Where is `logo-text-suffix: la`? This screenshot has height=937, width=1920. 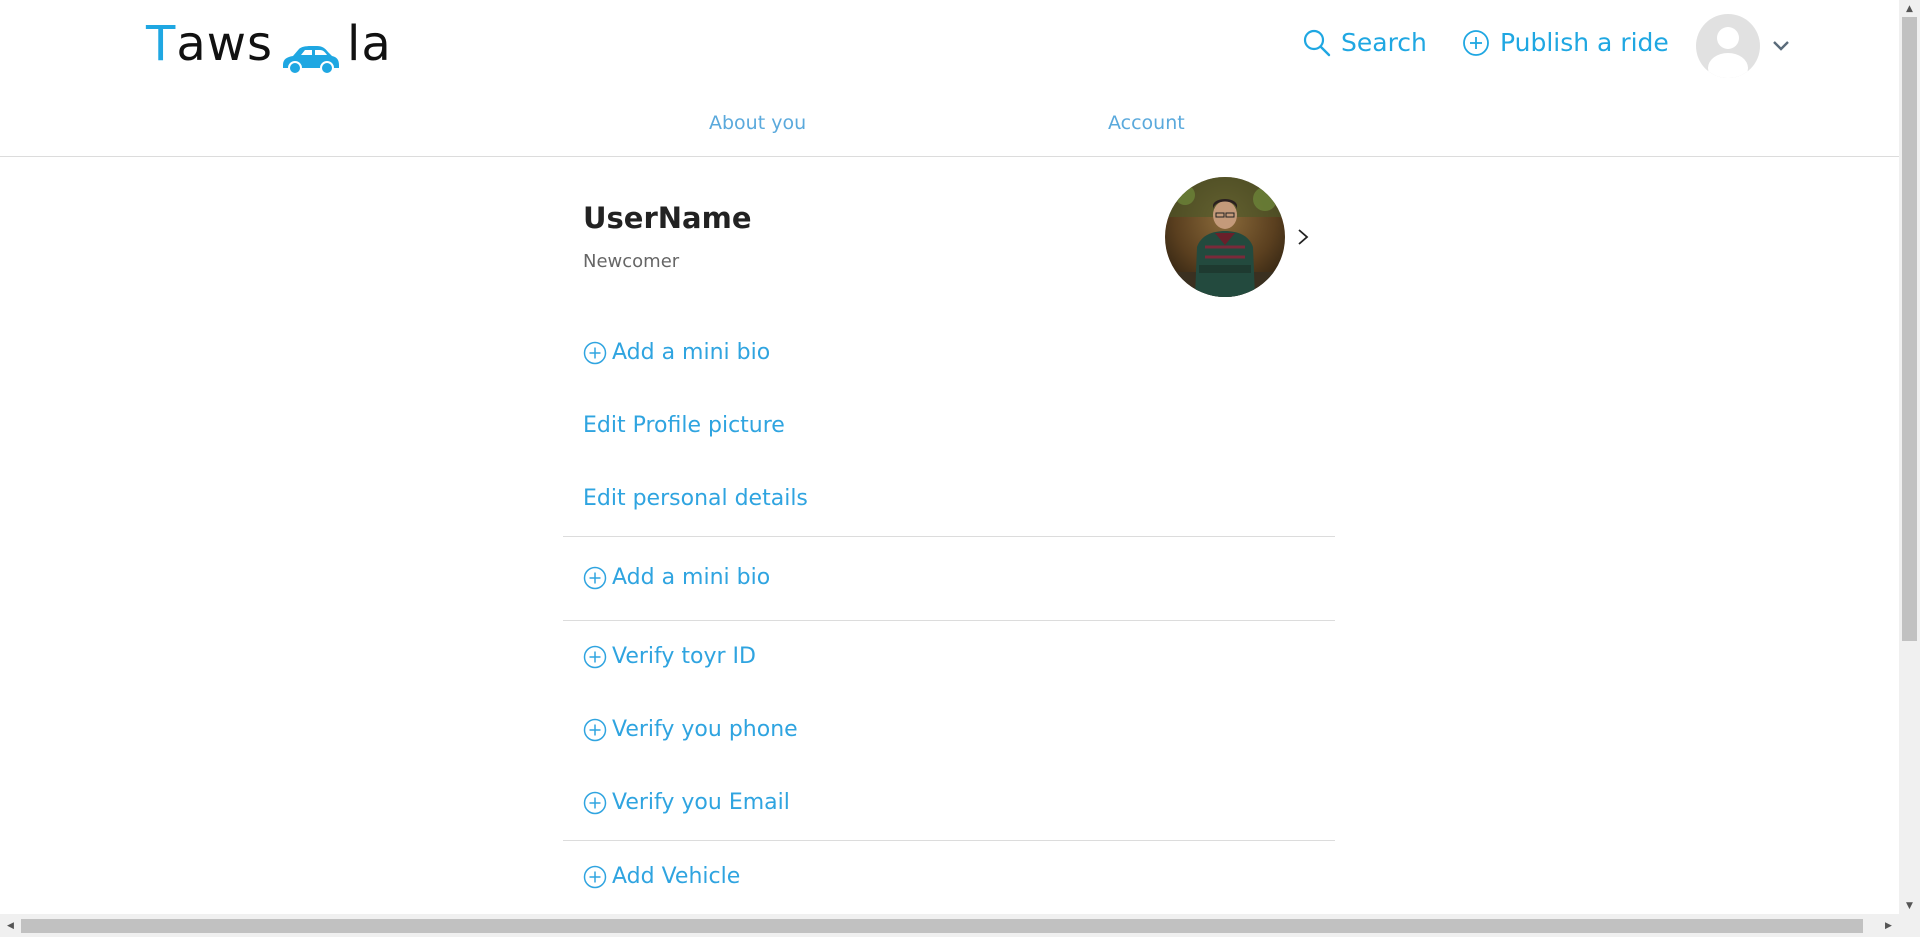 logo-text-suffix: la is located at coordinates (369, 44).